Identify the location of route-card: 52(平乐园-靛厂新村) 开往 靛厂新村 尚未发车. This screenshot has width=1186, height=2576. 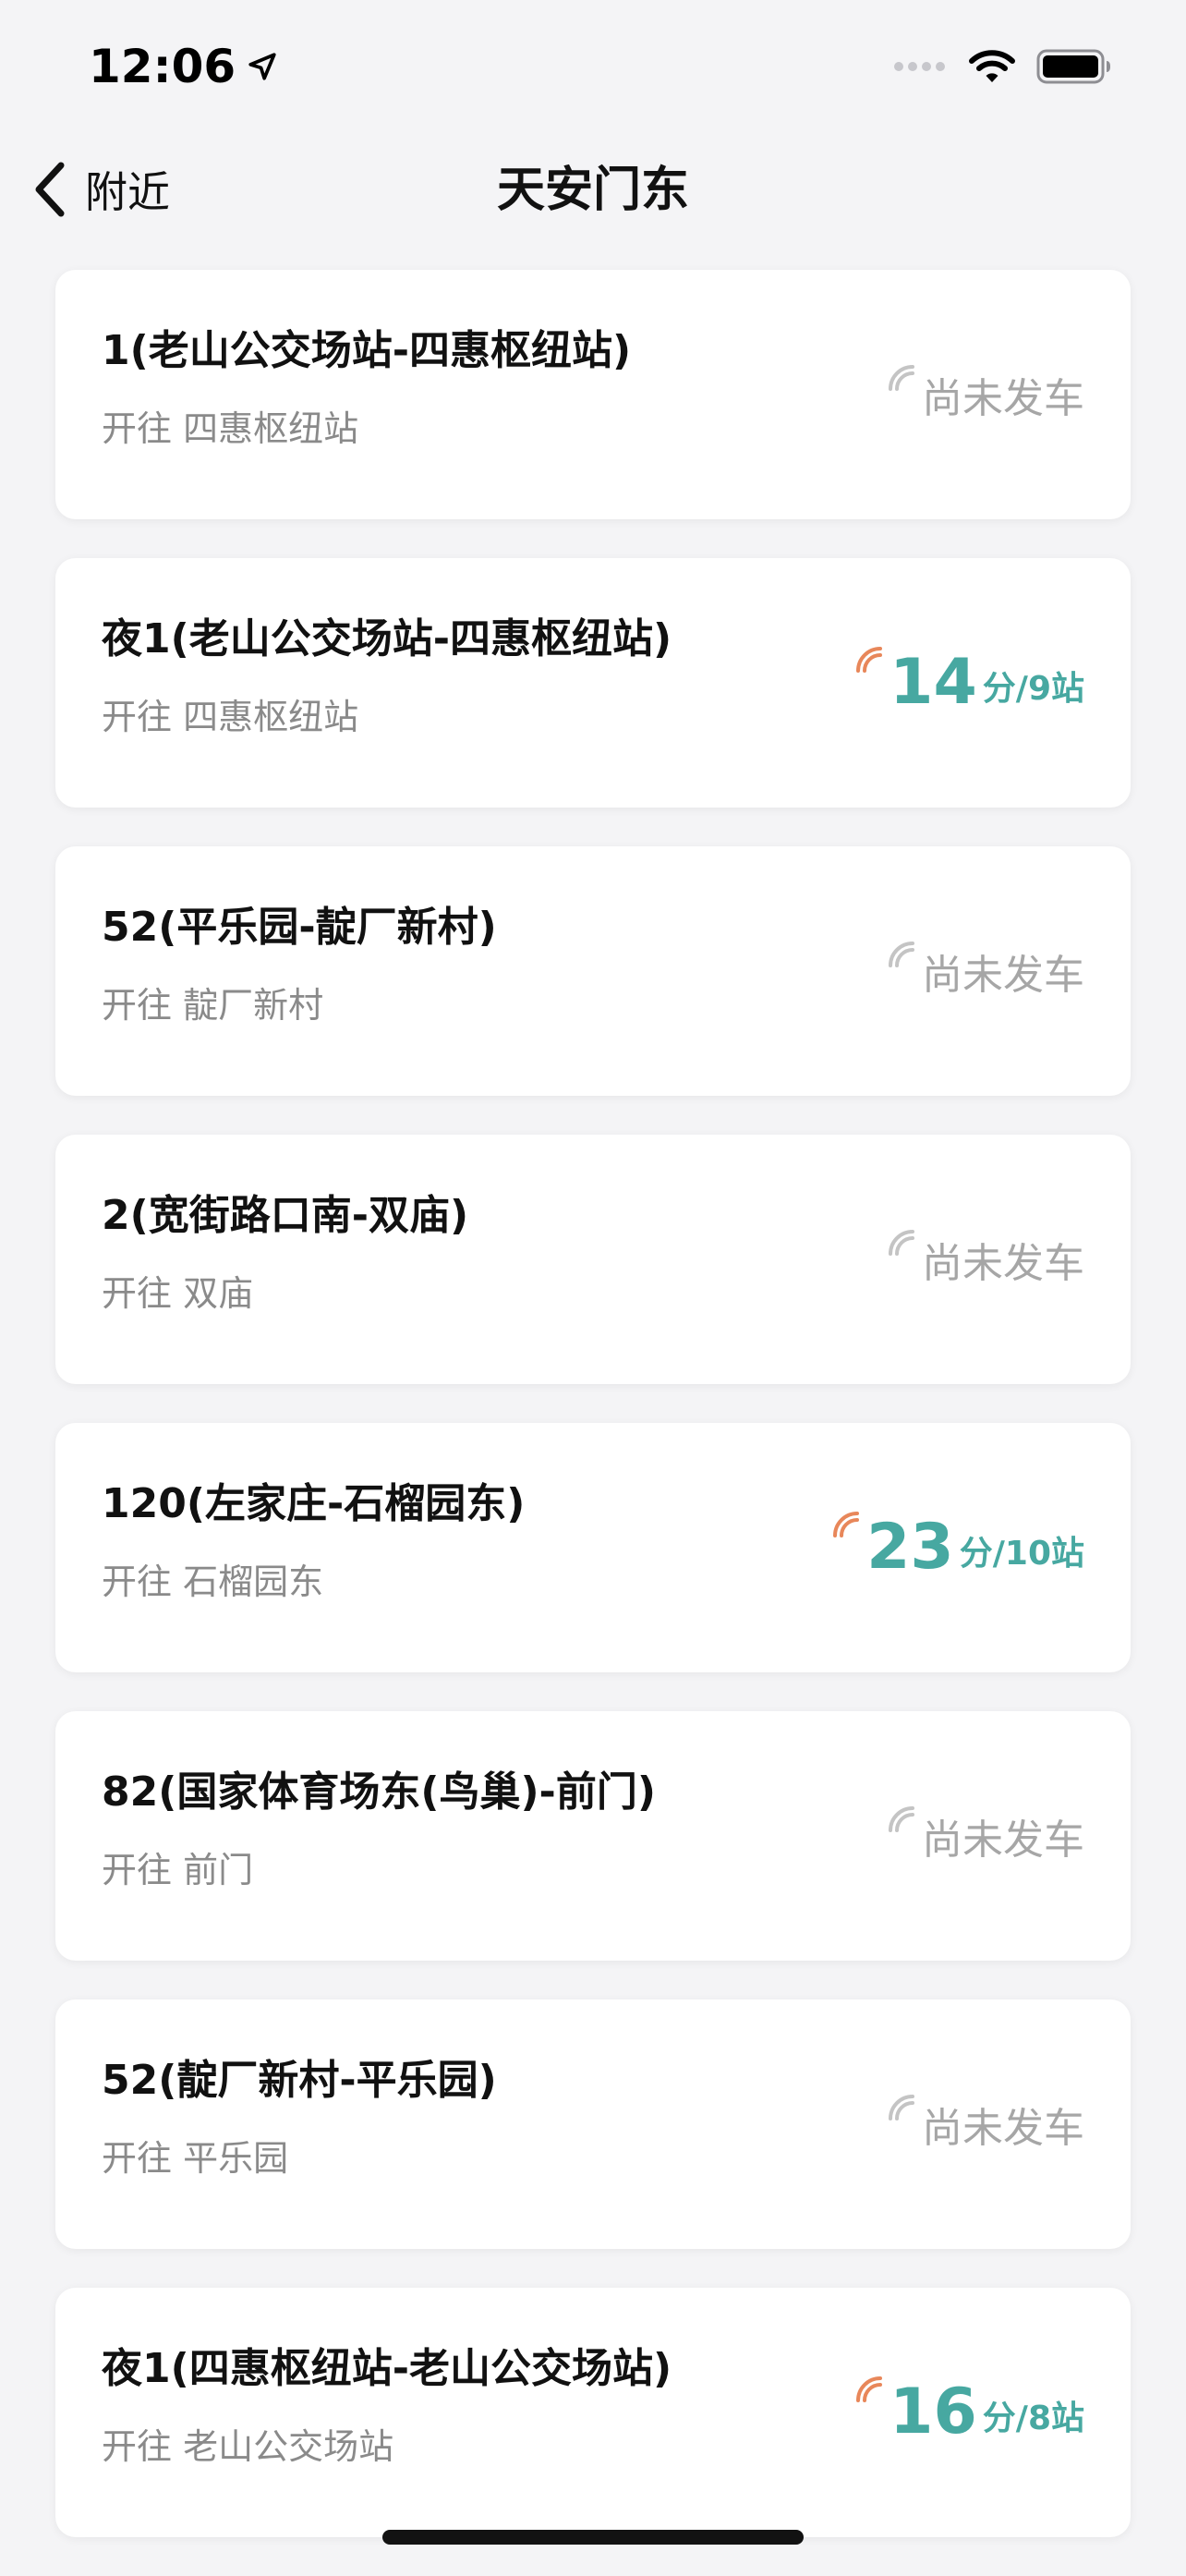
(593, 971).